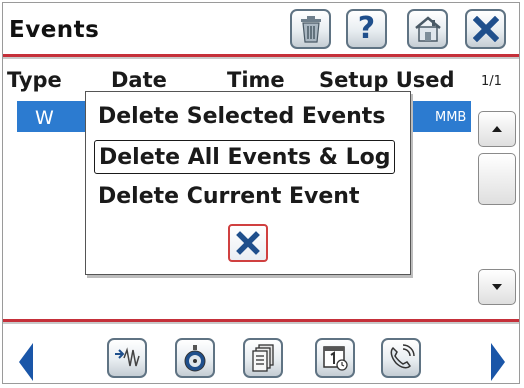 This screenshot has width=524, height=388. Describe the element at coordinates (228, 197) in the screenshot. I see `delete-current-event-item: Delete Current Event` at that location.